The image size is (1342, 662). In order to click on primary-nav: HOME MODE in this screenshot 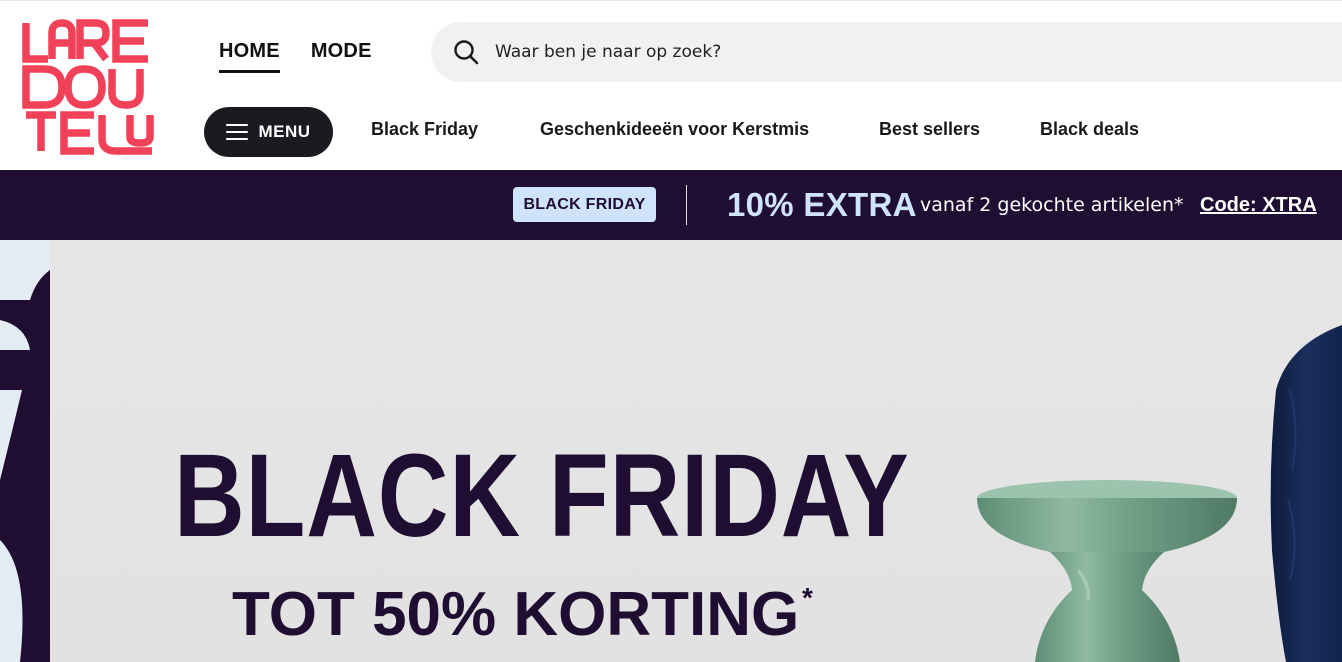, I will do `click(295, 55)`.